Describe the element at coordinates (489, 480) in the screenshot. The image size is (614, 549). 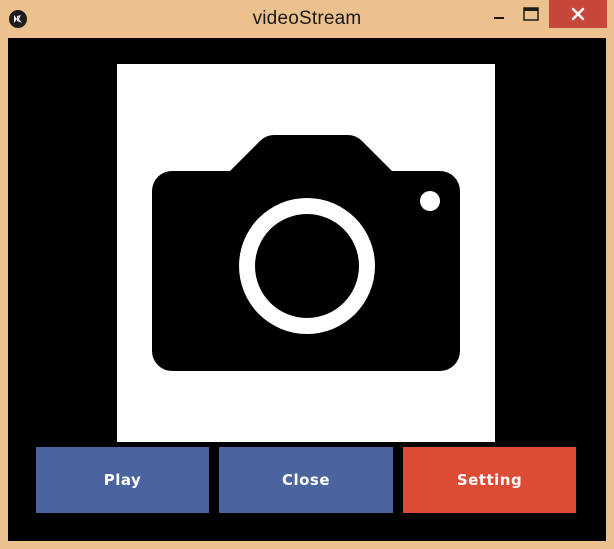
I see `setting-button: Setting` at that location.